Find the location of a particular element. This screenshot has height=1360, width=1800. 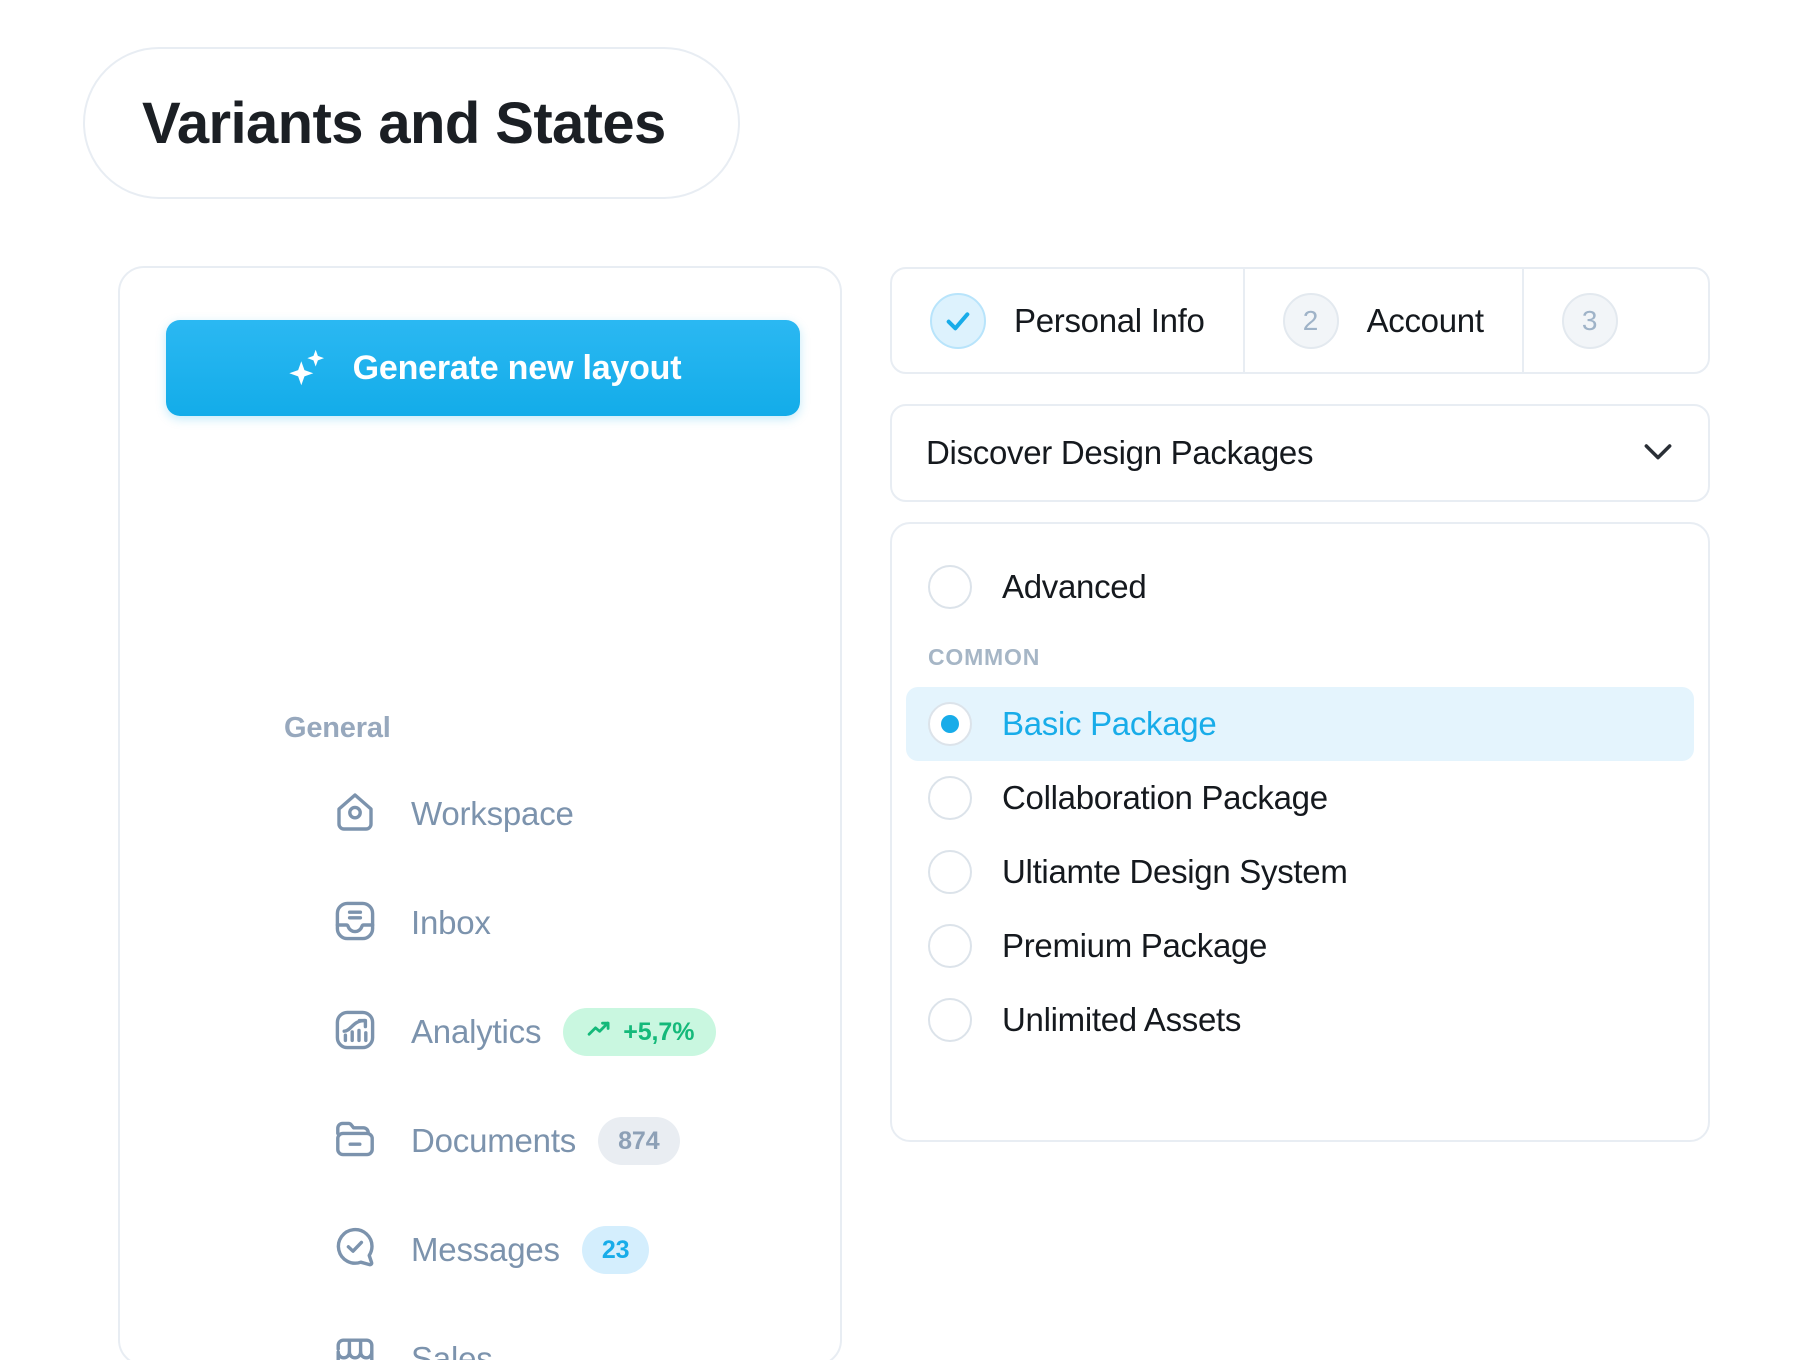

inbox-icon is located at coordinates (355, 923).